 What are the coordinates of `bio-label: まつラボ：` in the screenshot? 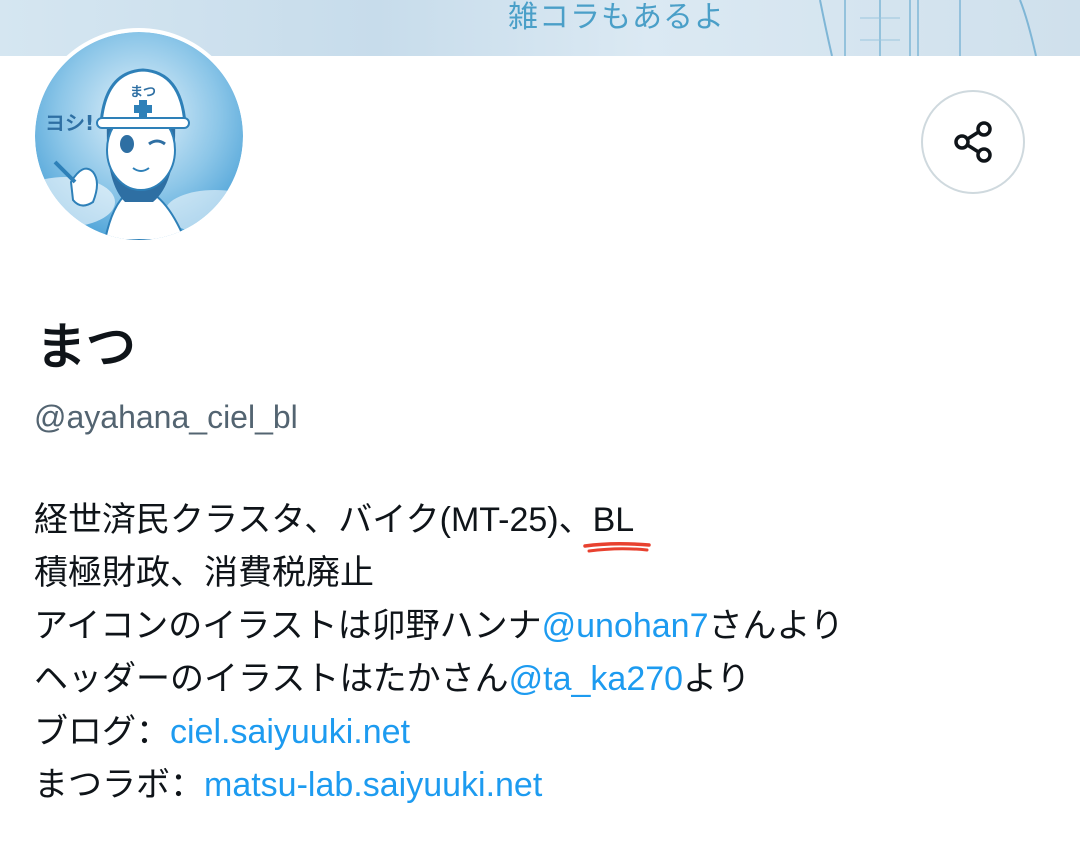 It's located at (119, 785).